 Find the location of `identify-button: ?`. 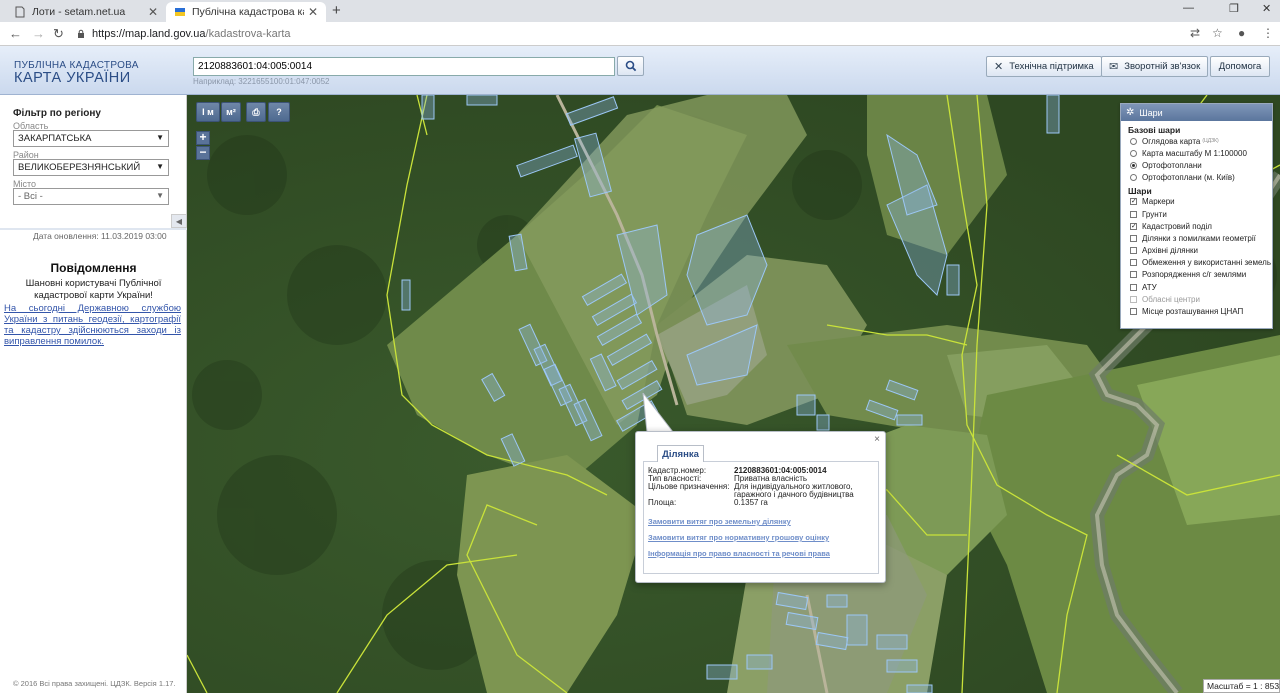

identify-button: ? is located at coordinates (279, 112).